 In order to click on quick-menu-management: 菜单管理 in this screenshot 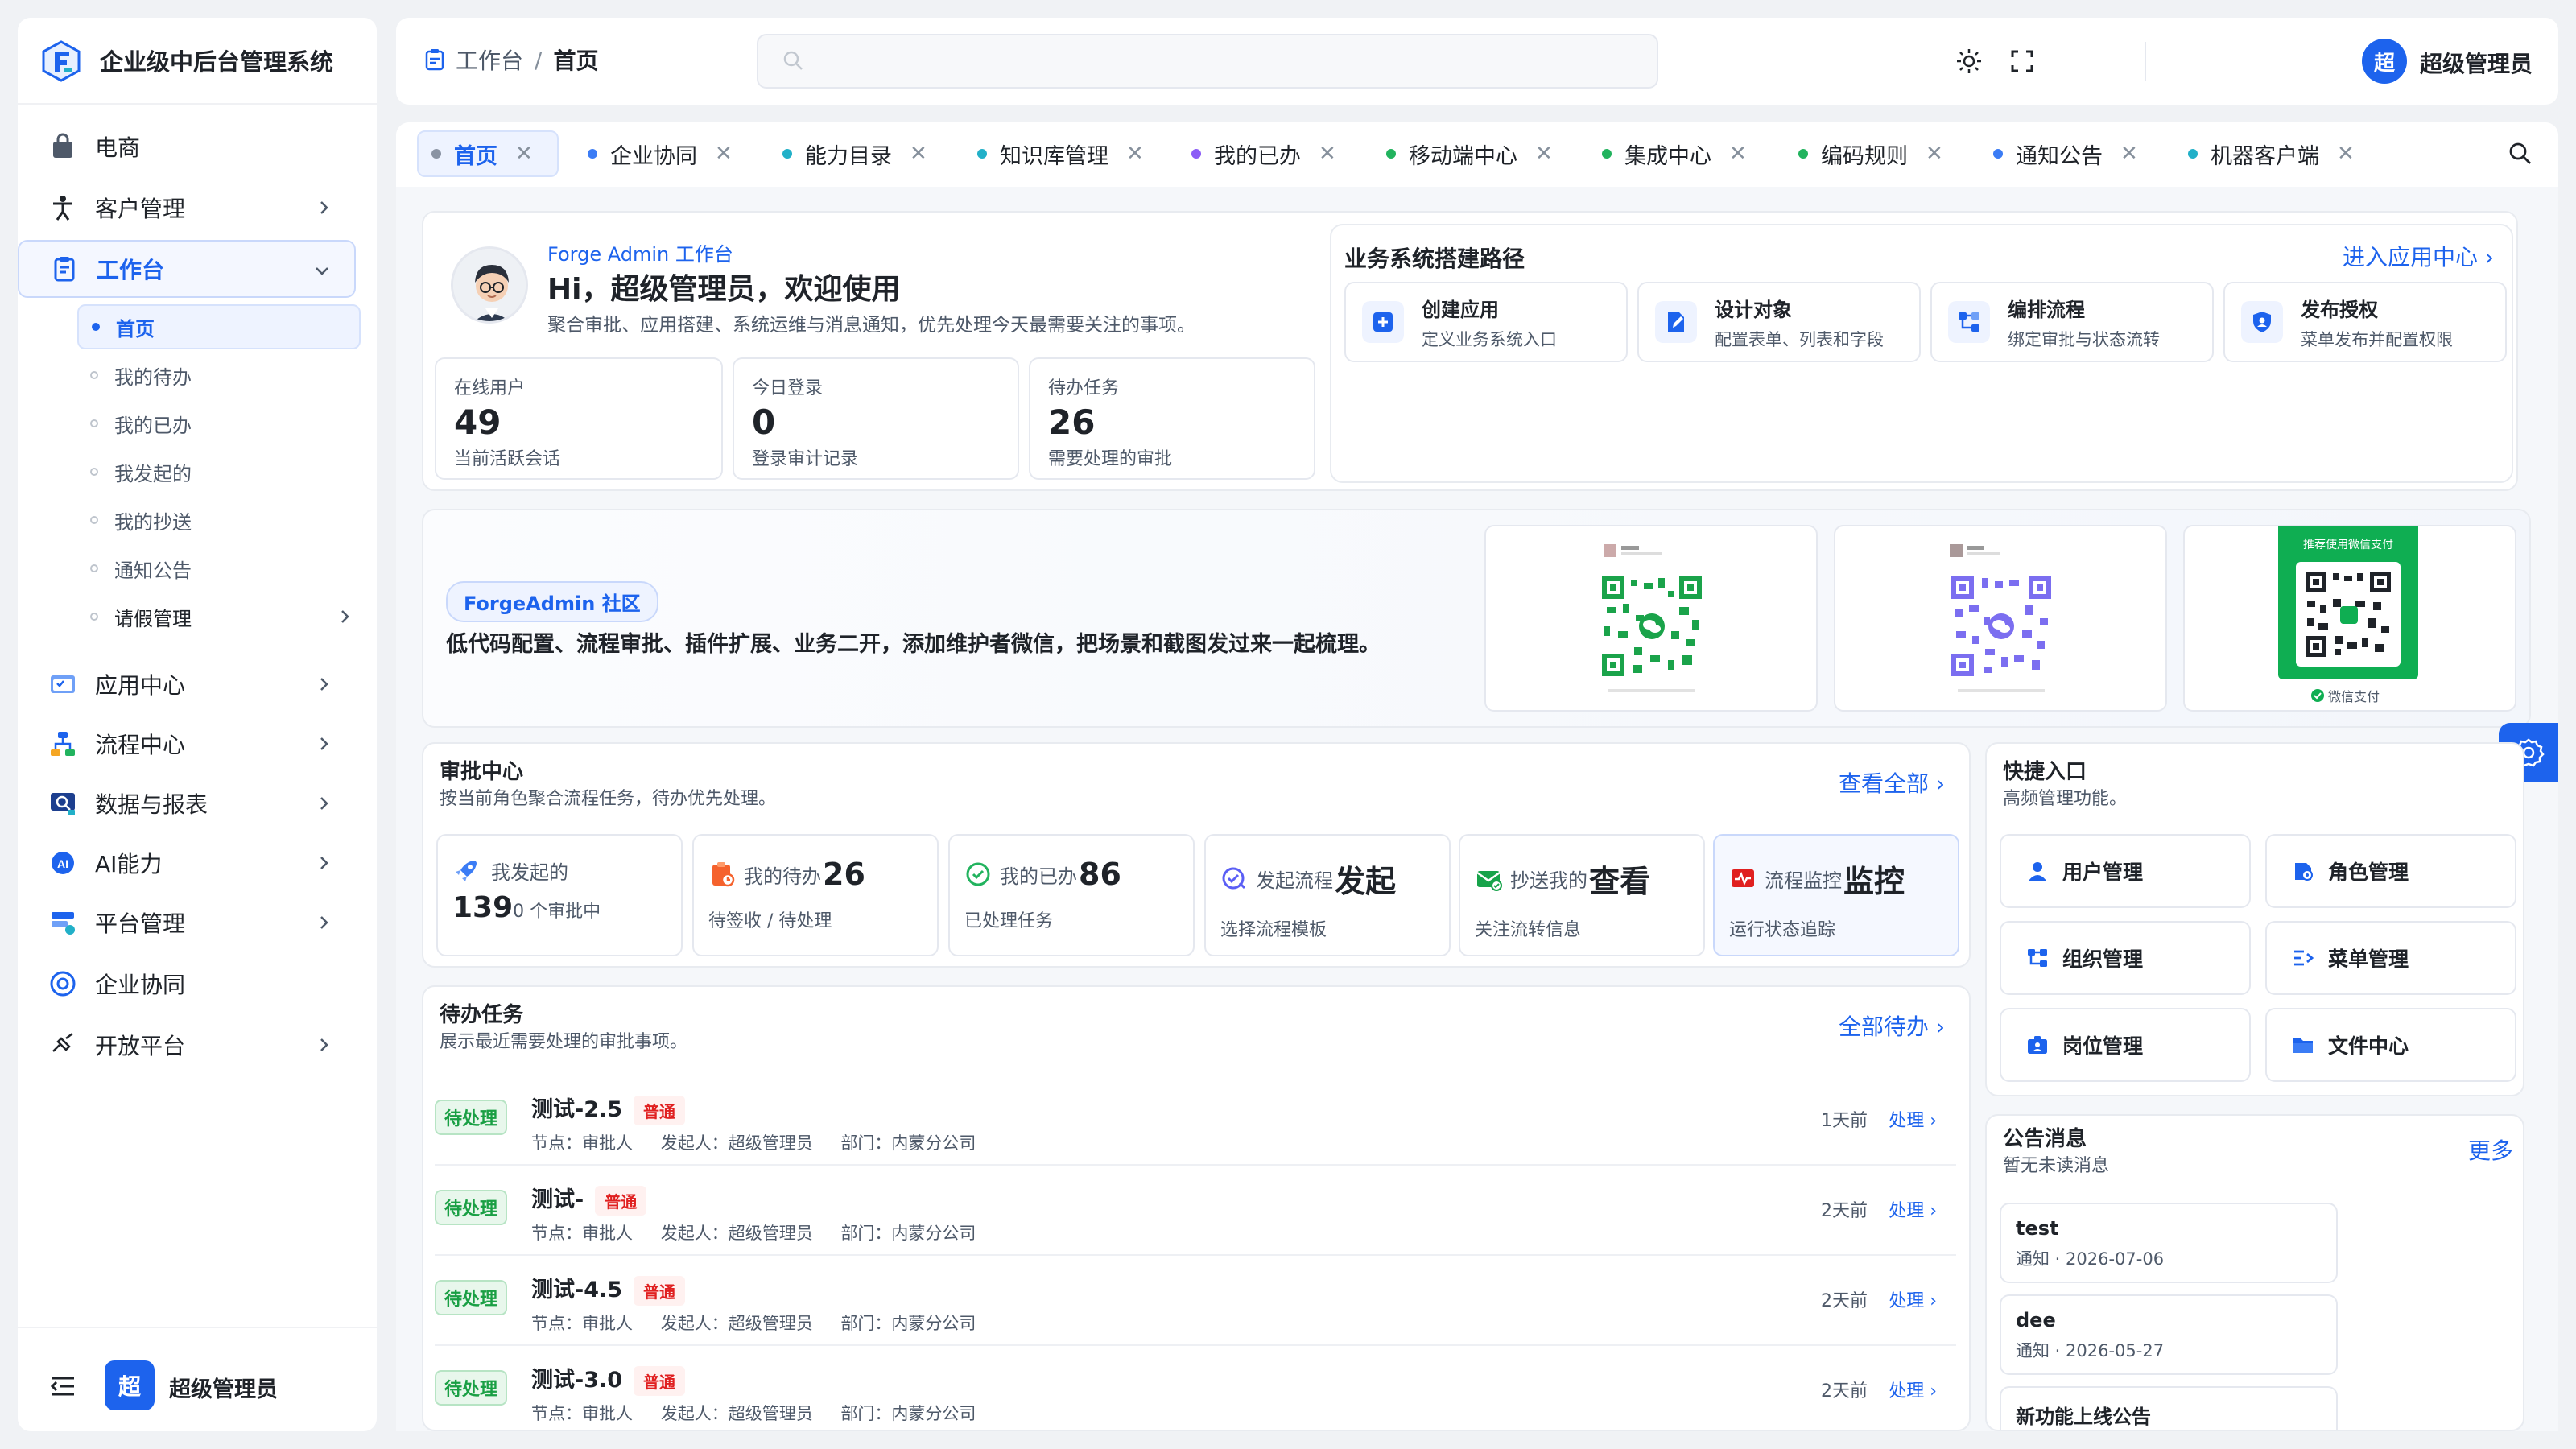, I will do `click(2390, 958)`.